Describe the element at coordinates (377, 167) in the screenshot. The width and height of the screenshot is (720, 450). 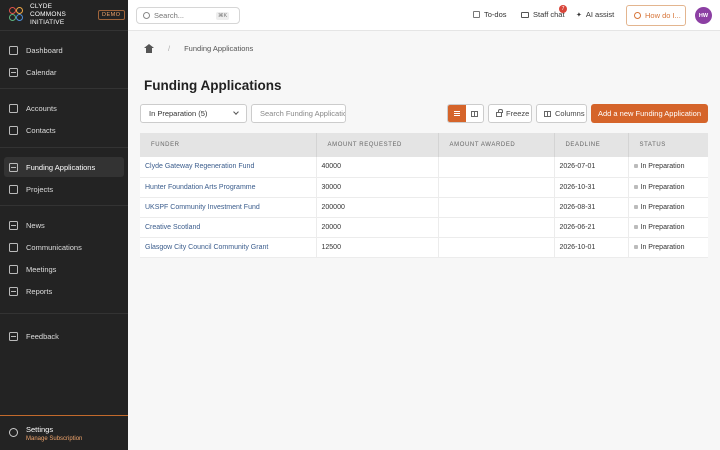
I see `cell-amount-requested: 40000` at that location.